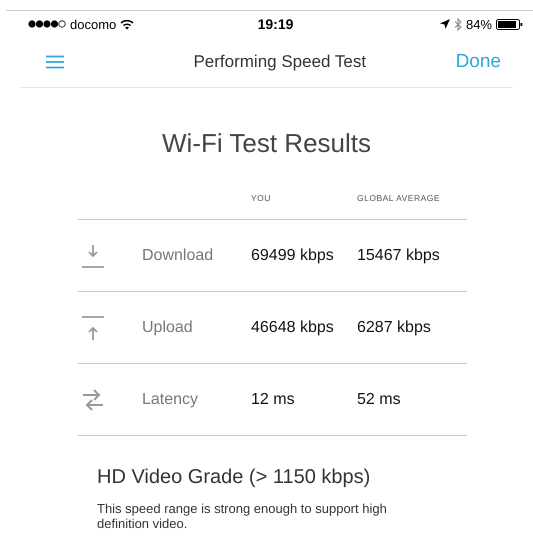  What do you see at coordinates (234, 477) in the screenshot?
I see `grade-heading: HD Video Grade (> 1150 kbps)` at bounding box center [234, 477].